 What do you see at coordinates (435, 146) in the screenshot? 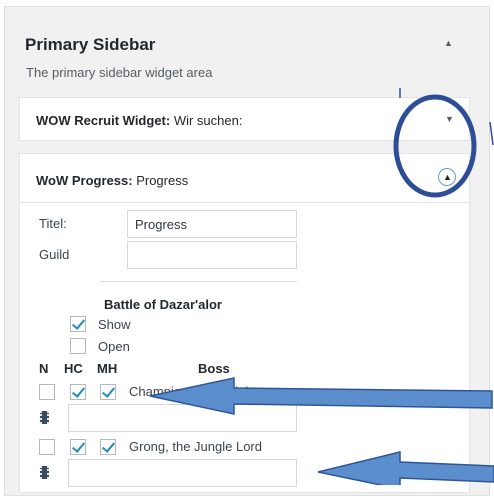
I see `annotation-circle` at bounding box center [435, 146].